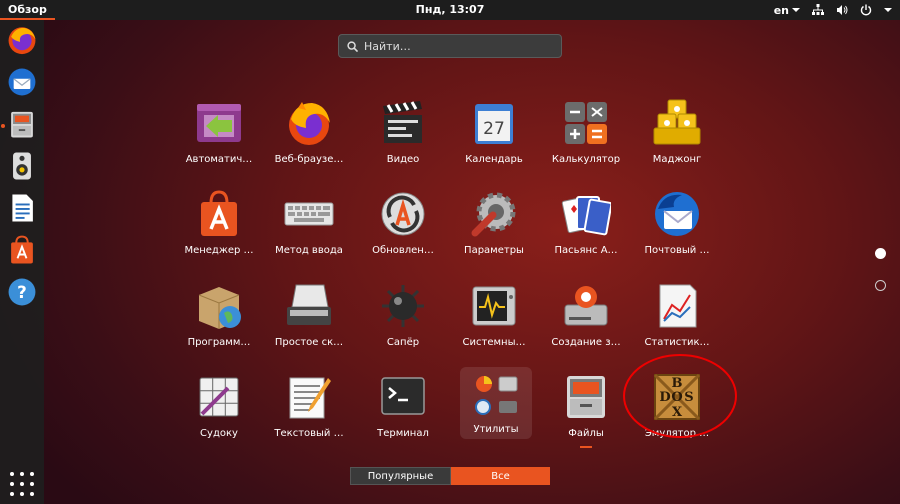 This screenshot has height=504, width=900. I want to click on show-applications-button, so click(22, 484).